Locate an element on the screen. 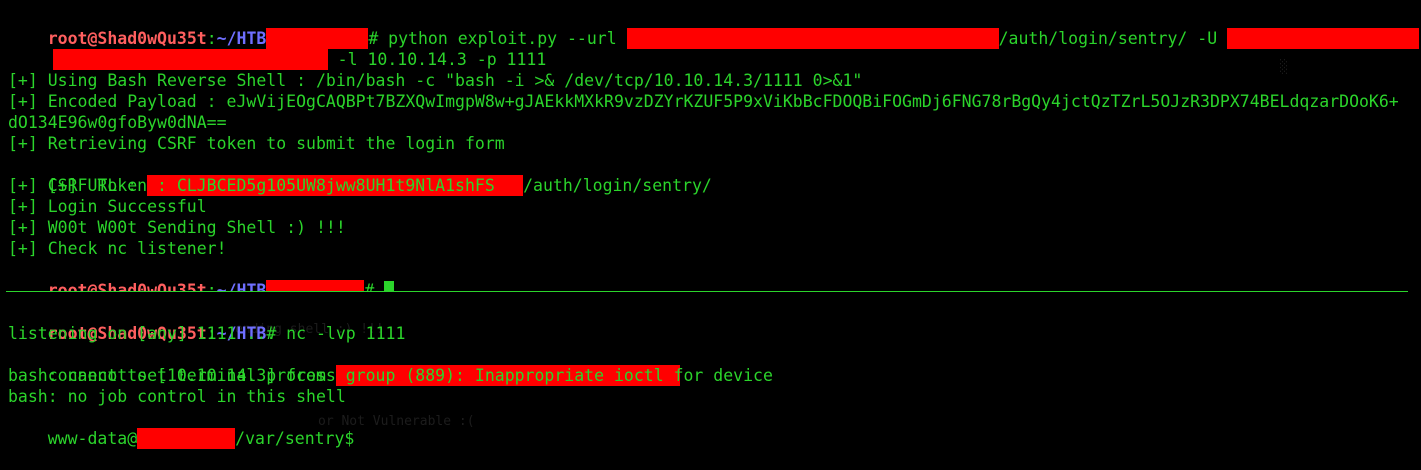 The image size is (1421, 470). redacted-password is located at coordinates (190, 59).